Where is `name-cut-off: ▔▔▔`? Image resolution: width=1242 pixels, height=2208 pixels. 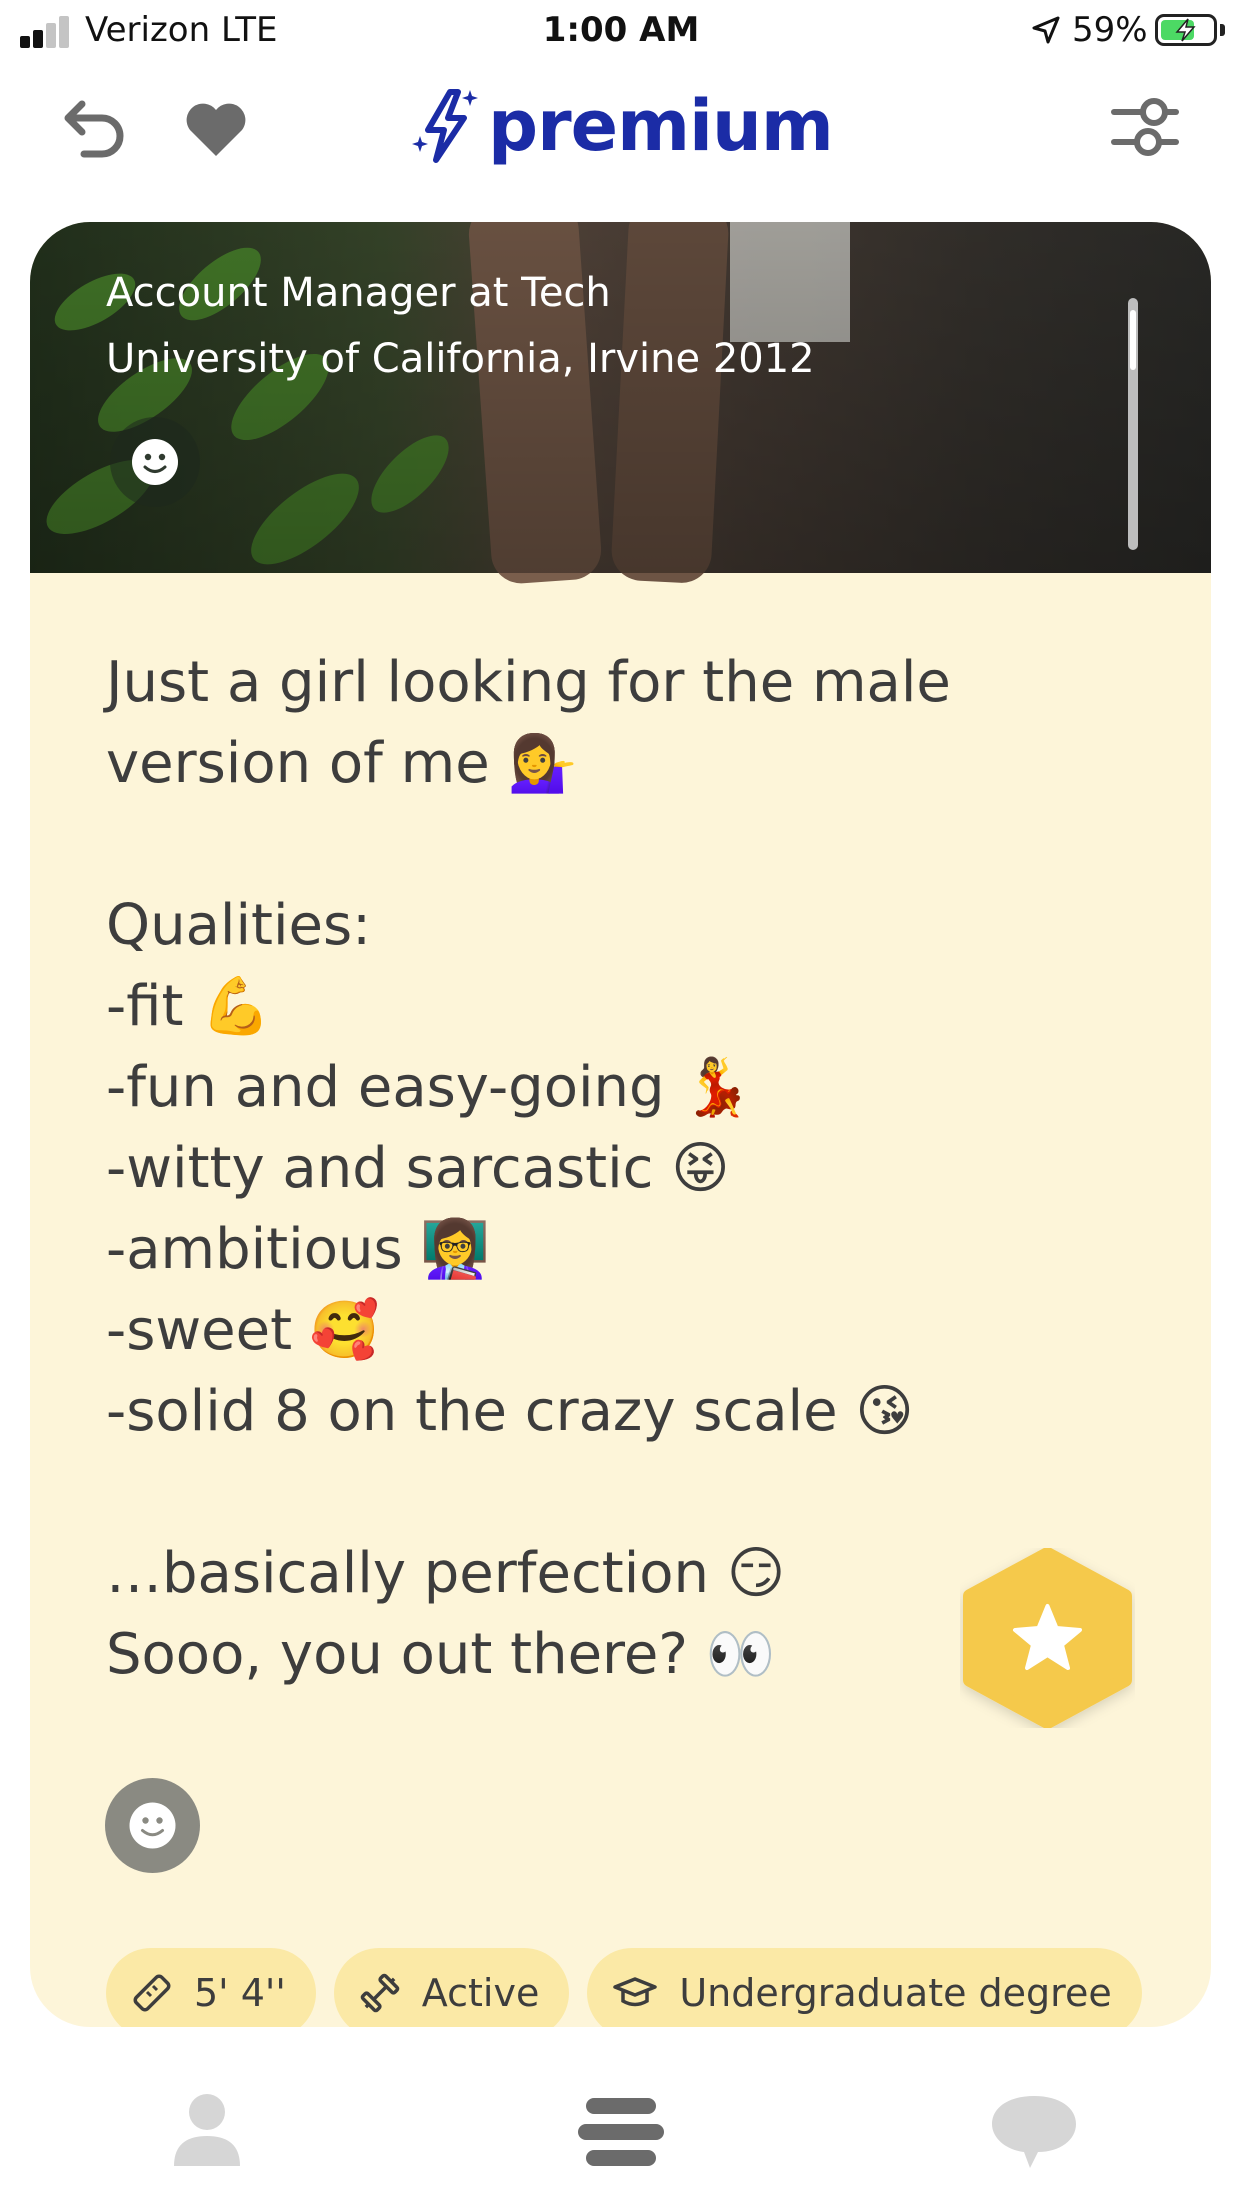 name-cut-off: ▔▔▔ is located at coordinates (184, 246).